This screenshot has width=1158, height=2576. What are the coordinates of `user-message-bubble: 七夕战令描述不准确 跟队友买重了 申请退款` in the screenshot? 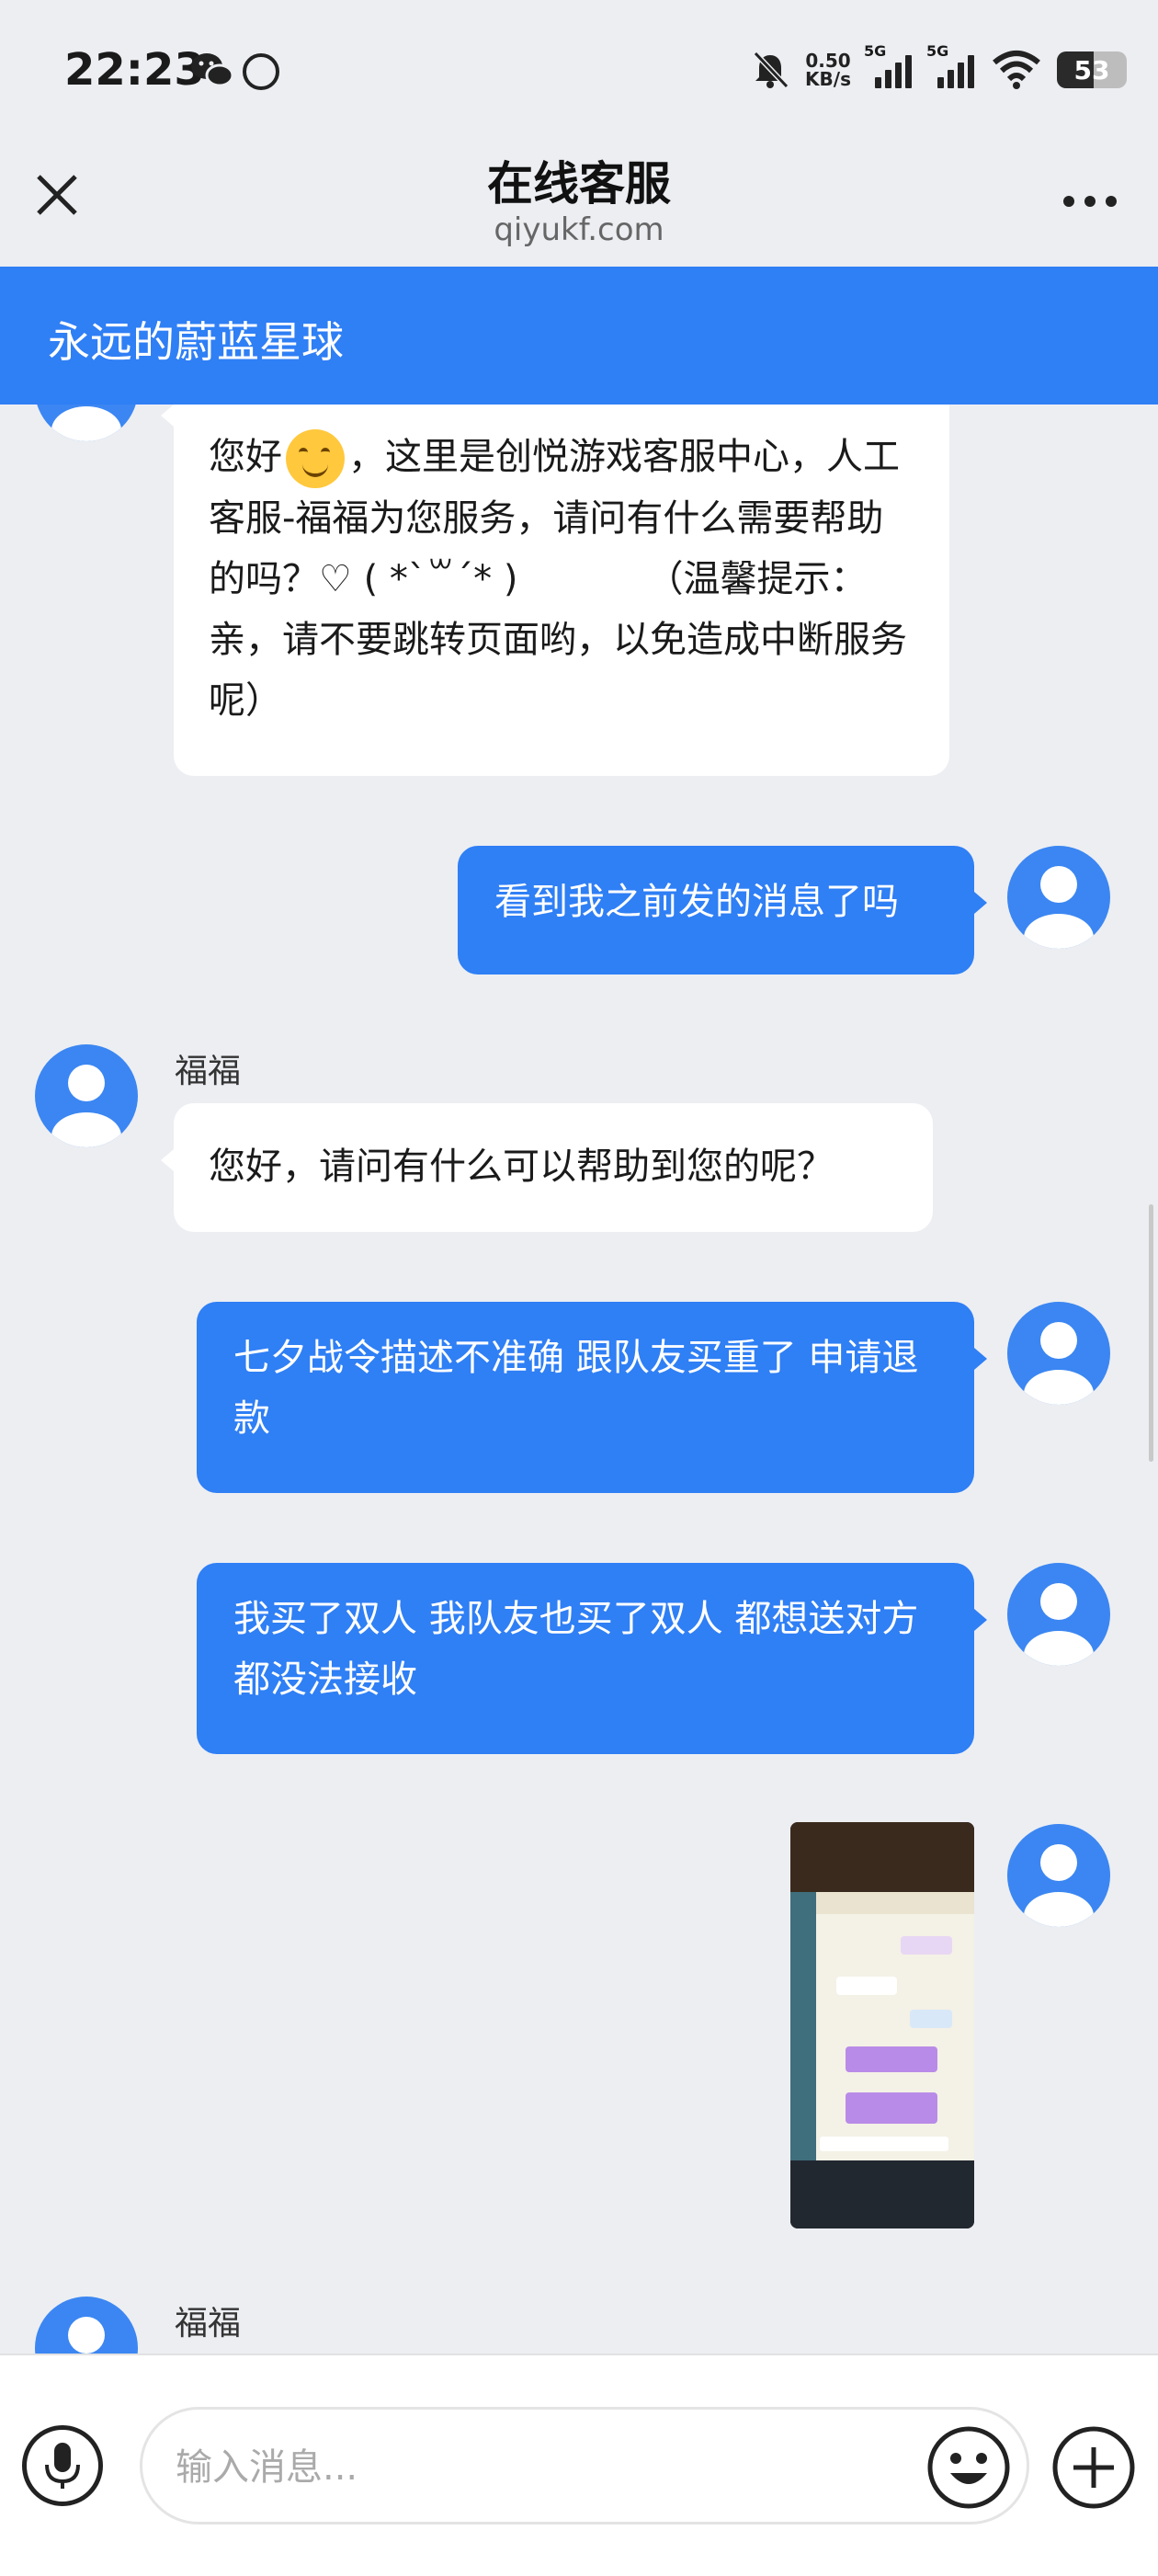 It's located at (585, 1397).